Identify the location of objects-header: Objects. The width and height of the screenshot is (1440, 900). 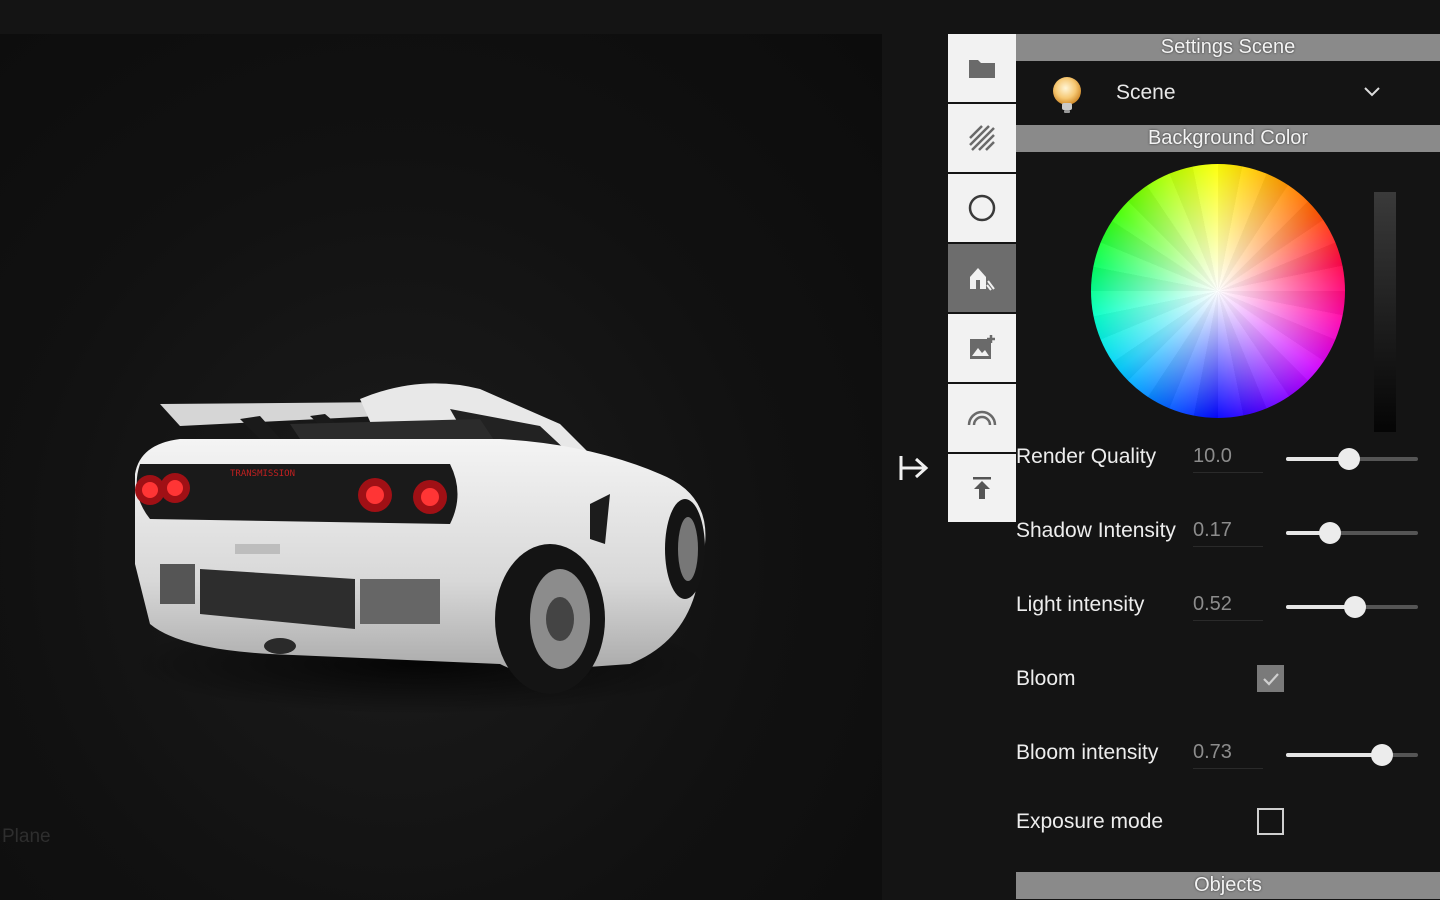
(1228, 885).